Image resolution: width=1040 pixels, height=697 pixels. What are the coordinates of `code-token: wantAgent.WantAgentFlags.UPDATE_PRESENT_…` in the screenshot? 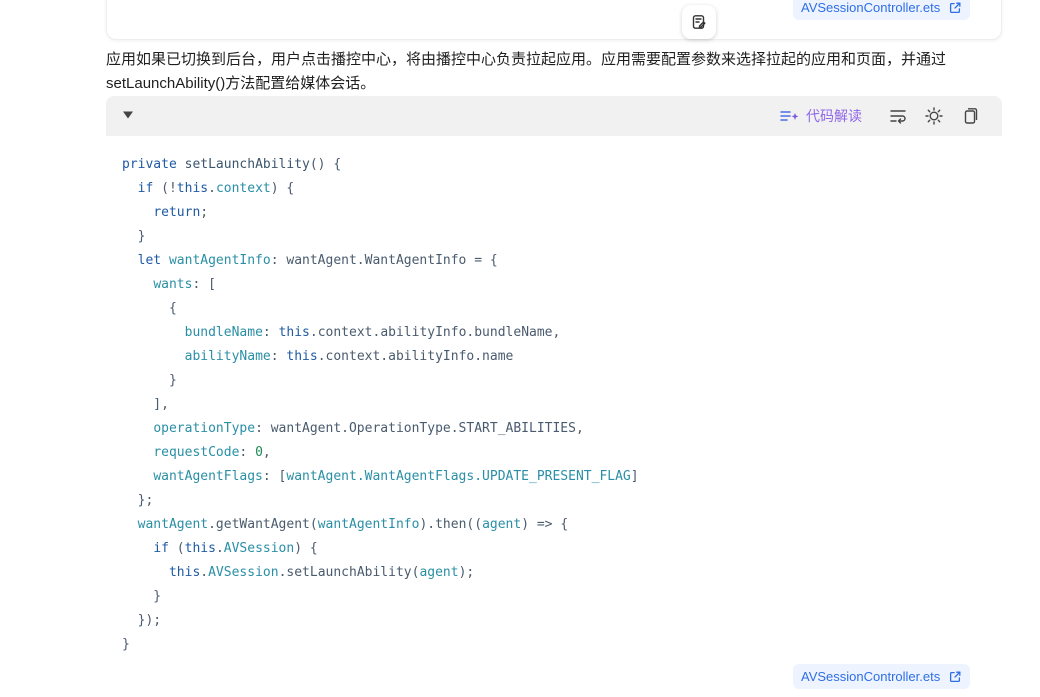 It's located at (458, 476).